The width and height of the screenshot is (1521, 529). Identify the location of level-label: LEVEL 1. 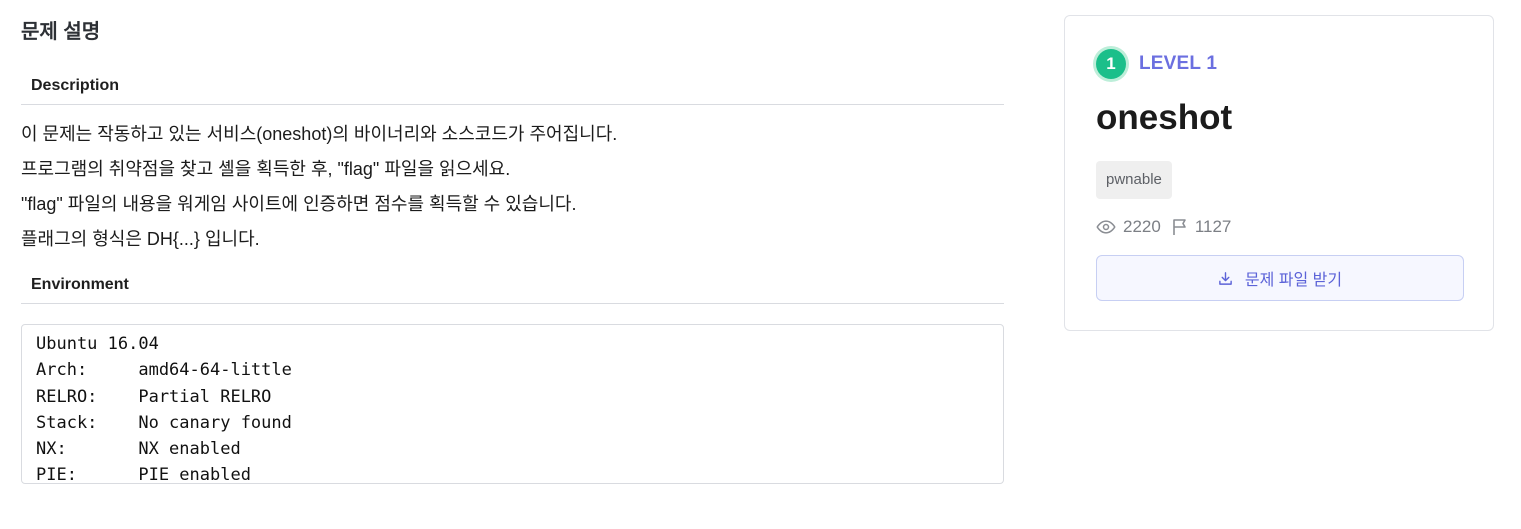
(1178, 63).